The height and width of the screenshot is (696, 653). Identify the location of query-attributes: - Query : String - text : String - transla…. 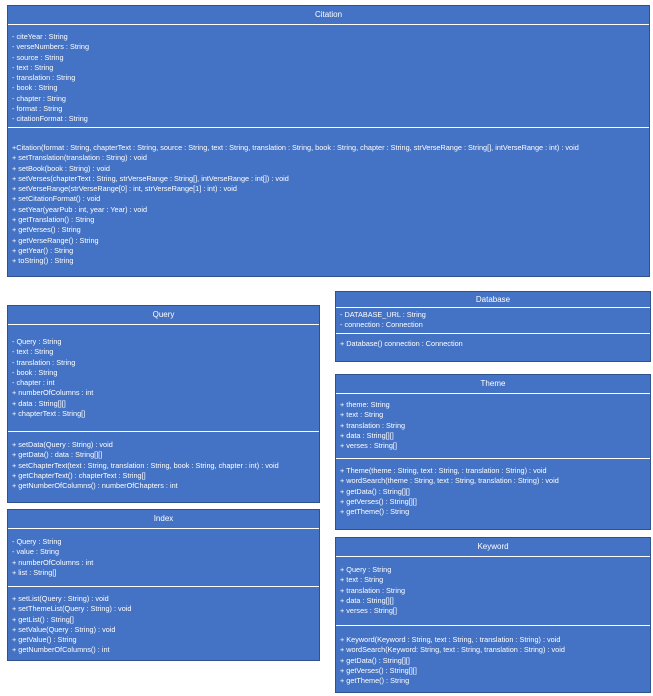
(163, 378).